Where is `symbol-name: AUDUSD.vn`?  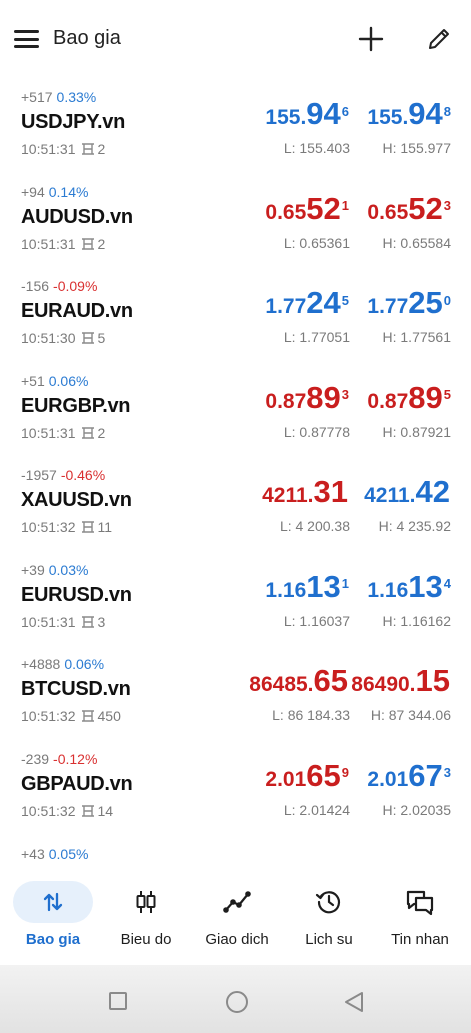
symbol-name: AUDUSD.vn is located at coordinates (77, 216).